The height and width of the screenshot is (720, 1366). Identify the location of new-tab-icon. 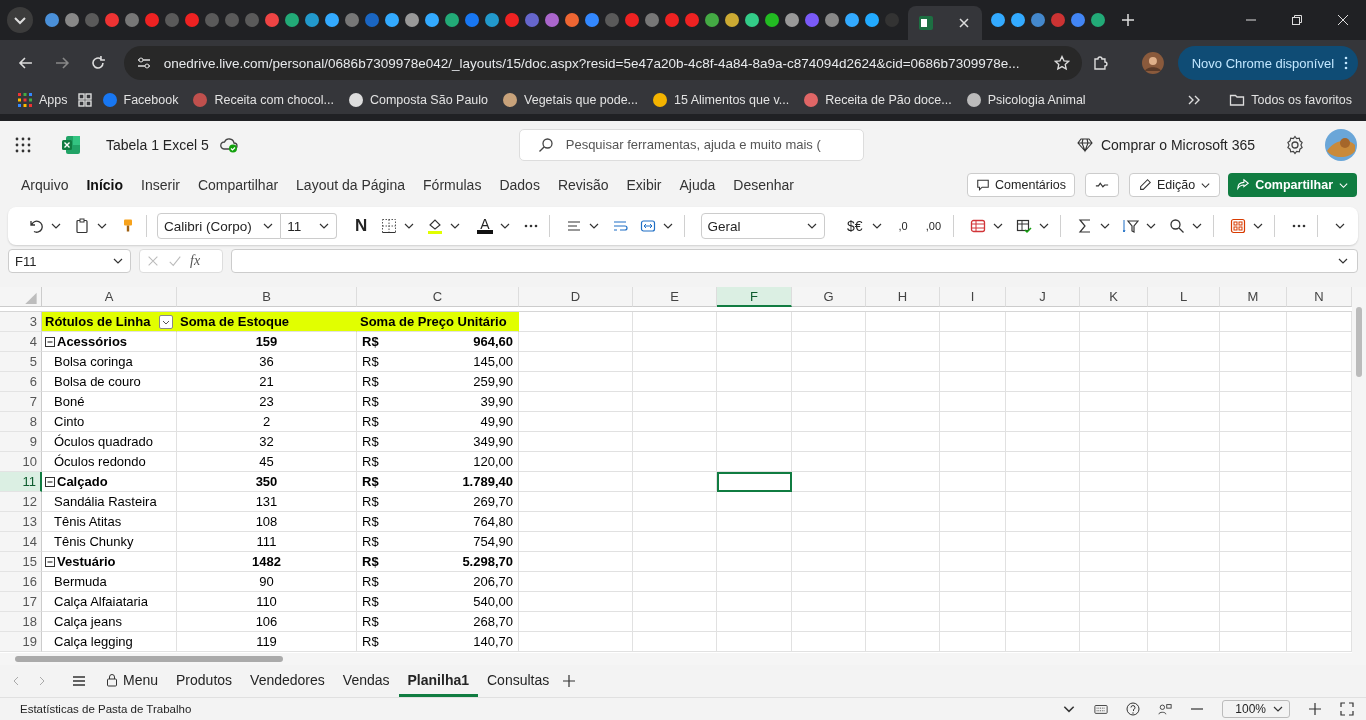
(1128, 20).